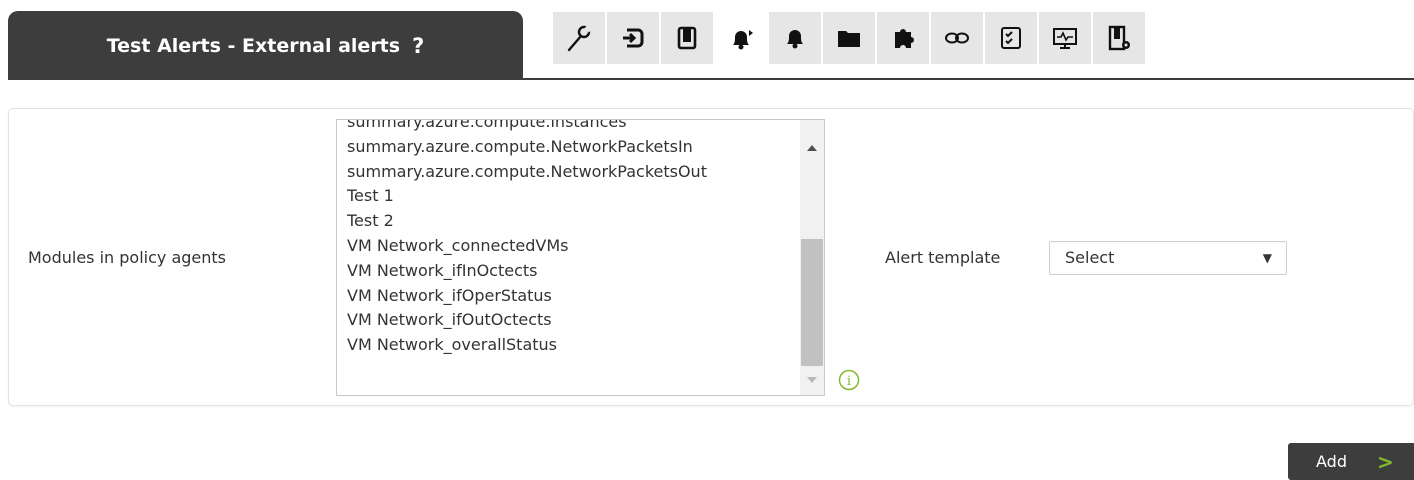 Image resolution: width=1414 pixels, height=480 pixels. What do you see at coordinates (812, 148) in the screenshot?
I see `scroll-up-arrow-icon` at bounding box center [812, 148].